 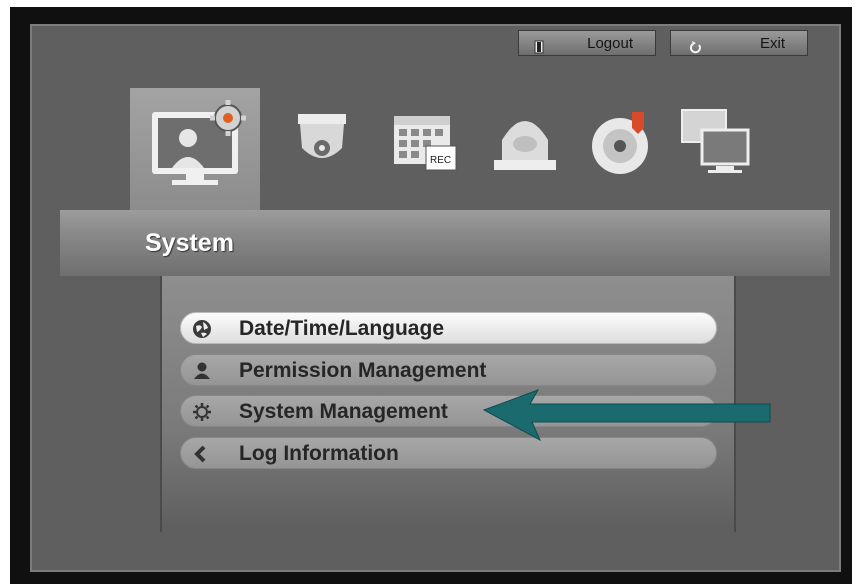 What do you see at coordinates (696, 50) in the screenshot?
I see `exit-icon` at bounding box center [696, 50].